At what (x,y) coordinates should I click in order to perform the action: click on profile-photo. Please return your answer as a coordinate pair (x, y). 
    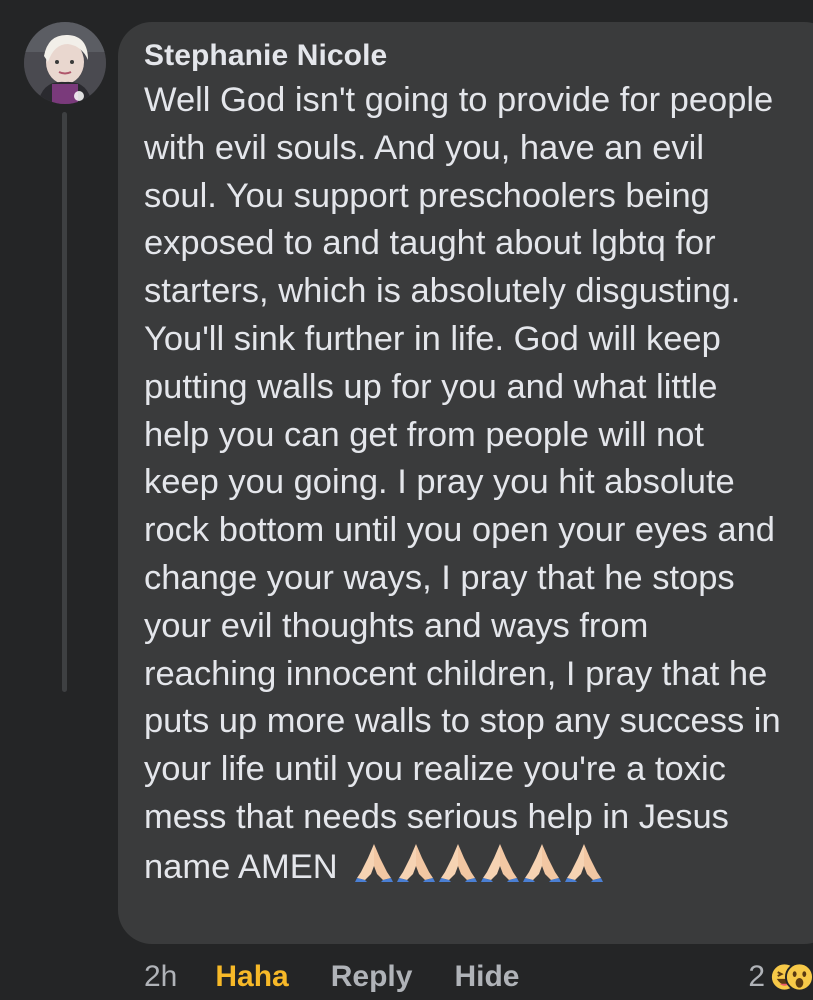
    Looking at the image, I should click on (65, 63).